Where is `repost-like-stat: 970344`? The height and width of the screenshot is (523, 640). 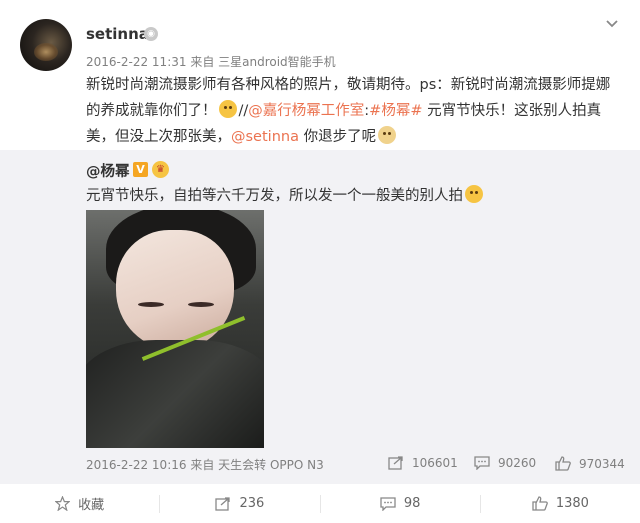
repost-like-stat: 970344 is located at coordinates (590, 463).